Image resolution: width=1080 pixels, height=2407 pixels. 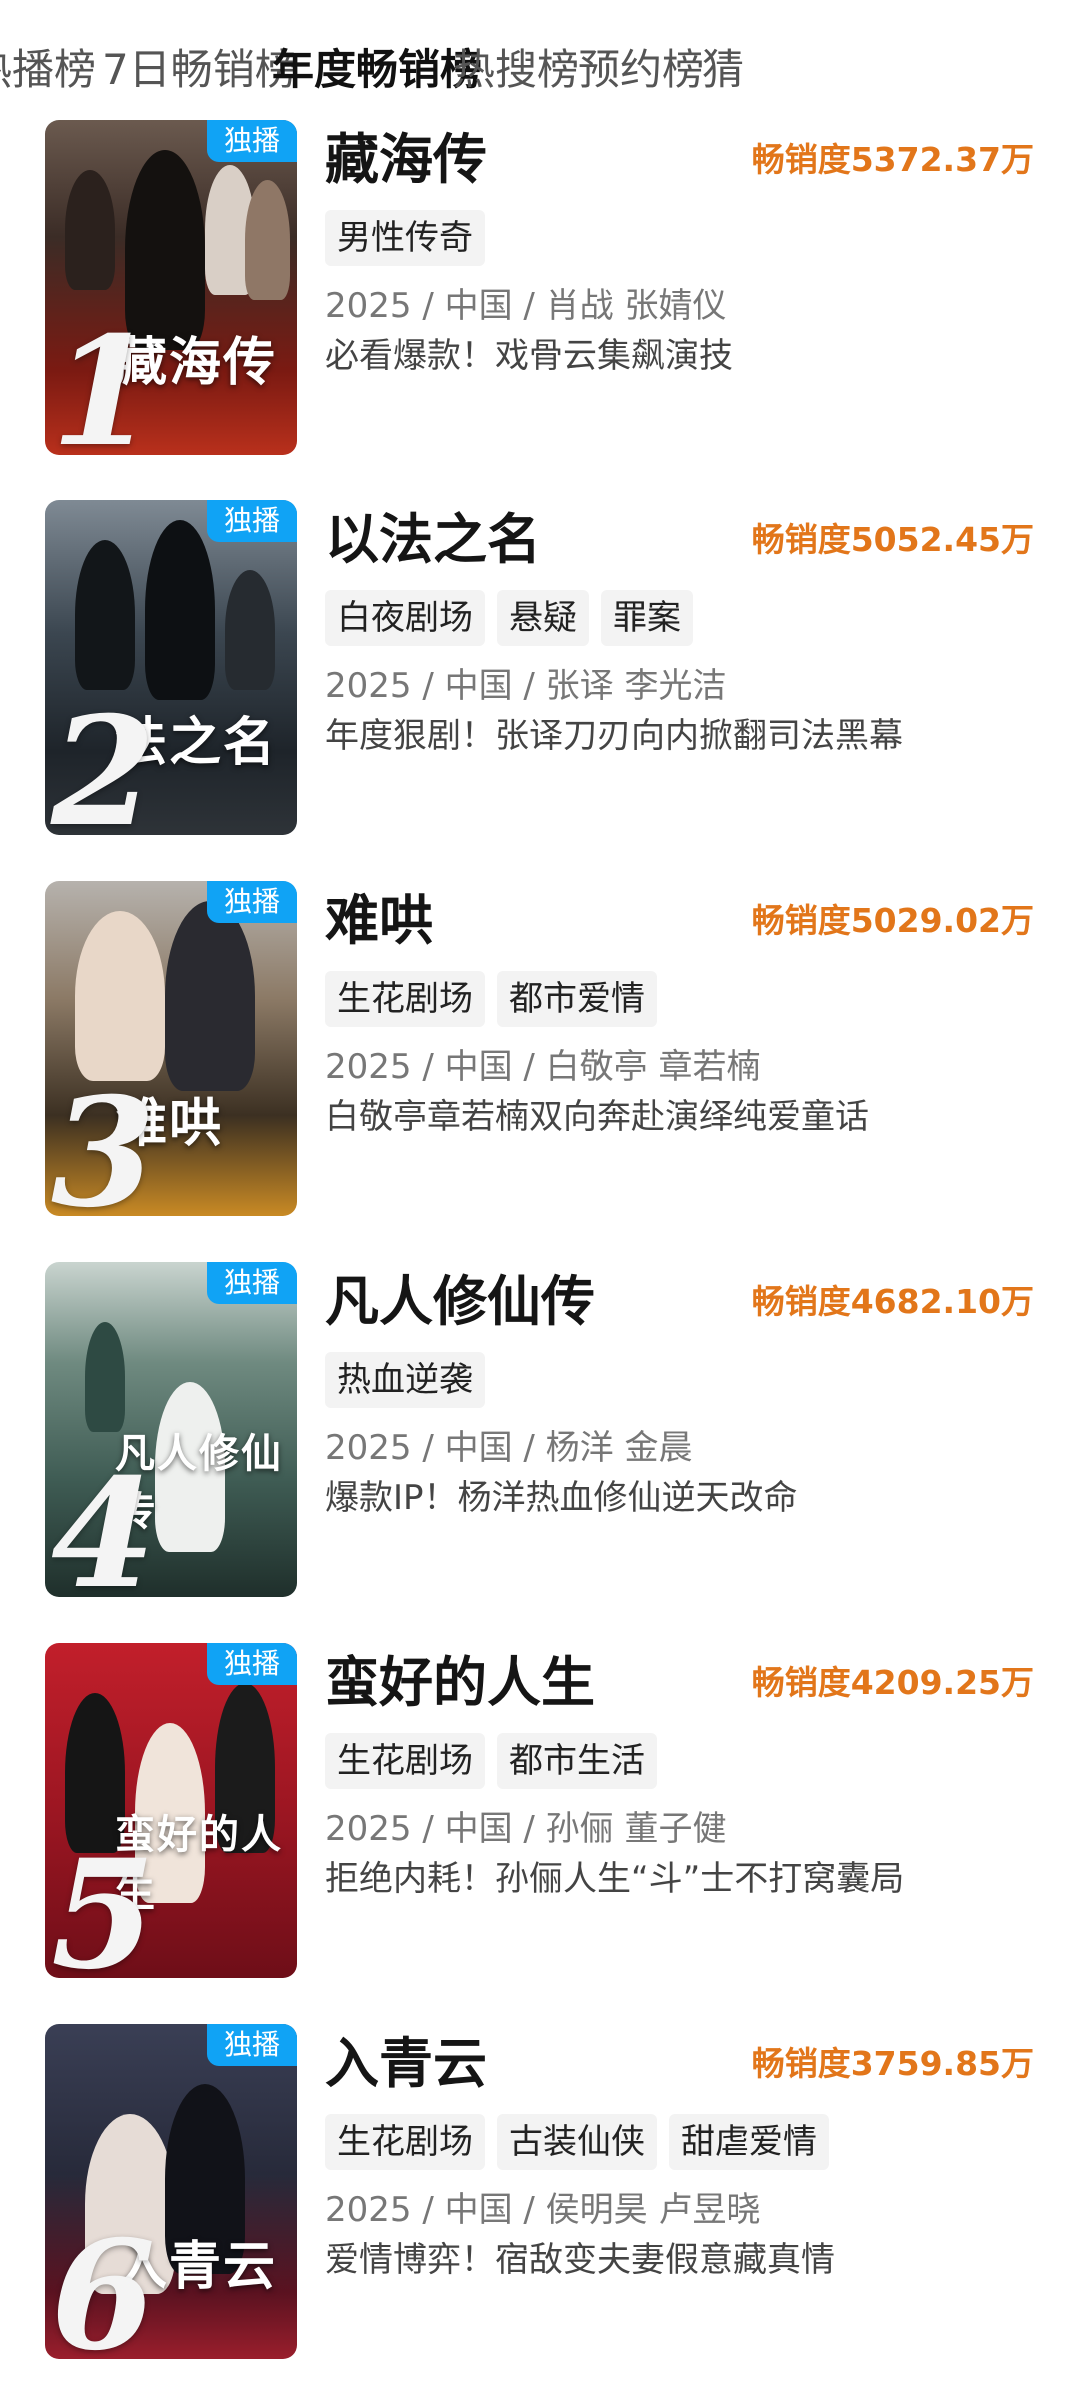 I want to click on show-title: 蛮好的人生, so click(x=460, y=1683).